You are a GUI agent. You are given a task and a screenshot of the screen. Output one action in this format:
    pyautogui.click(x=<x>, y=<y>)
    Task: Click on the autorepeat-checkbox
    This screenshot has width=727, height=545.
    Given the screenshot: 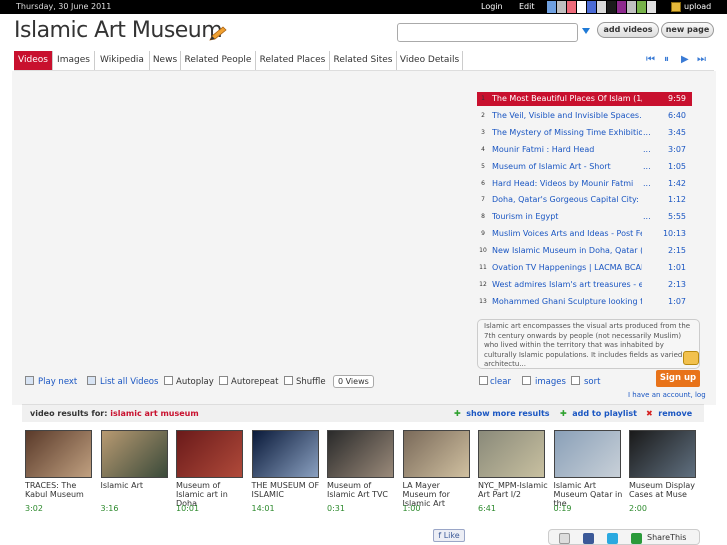 What is the action you would take?
    pyautogui.click(x=223, y=380)
    